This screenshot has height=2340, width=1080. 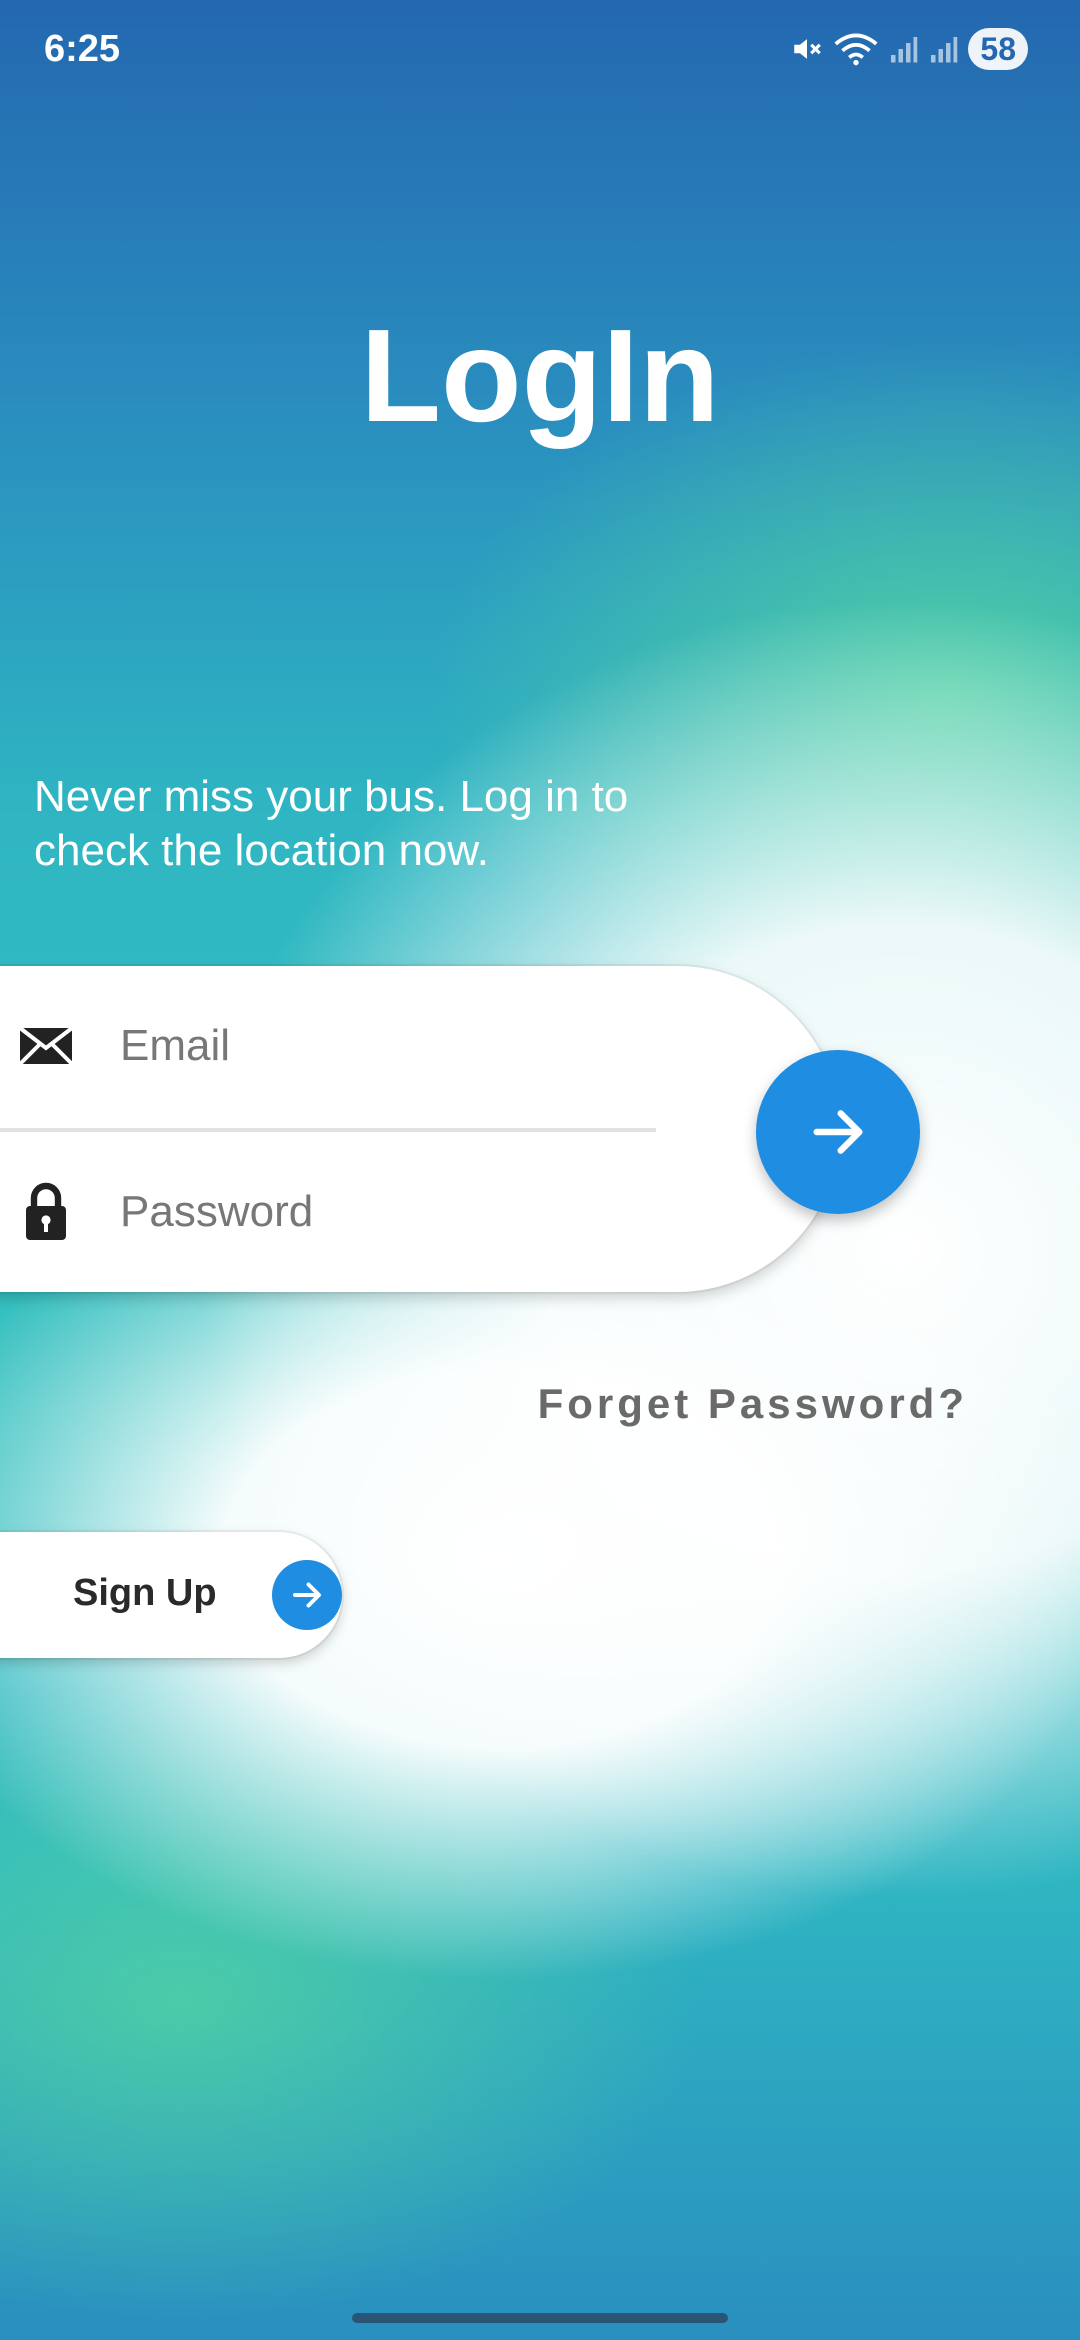 I want to click on login-submit-button, so click(x=838, y=1132).